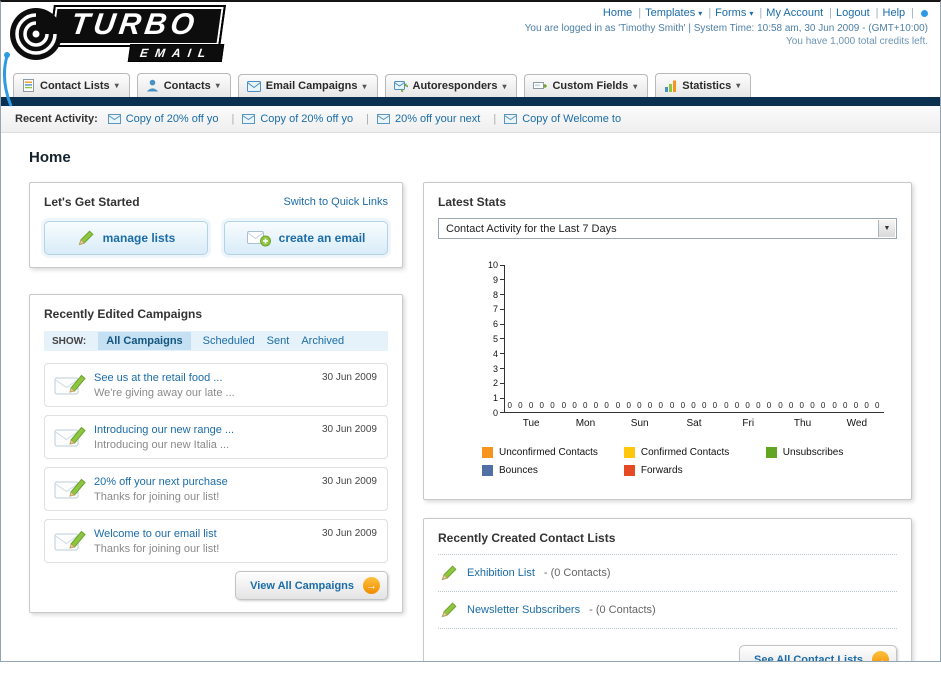 This screenshot has width=941, height=683. Describe the element at coordinates (794, 13) in the screenshot. I see `link-my-account: My Account` at that location.